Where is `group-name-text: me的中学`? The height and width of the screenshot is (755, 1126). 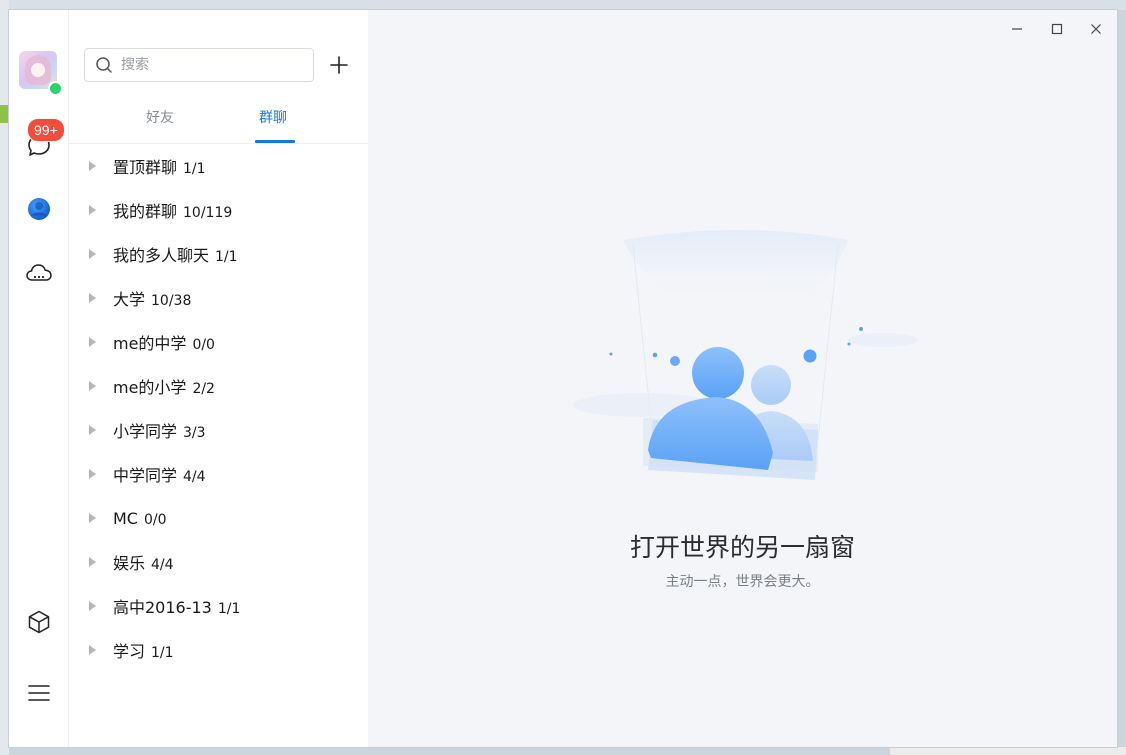
group-name-text: me的中学 is located at coordinates (150, 343).